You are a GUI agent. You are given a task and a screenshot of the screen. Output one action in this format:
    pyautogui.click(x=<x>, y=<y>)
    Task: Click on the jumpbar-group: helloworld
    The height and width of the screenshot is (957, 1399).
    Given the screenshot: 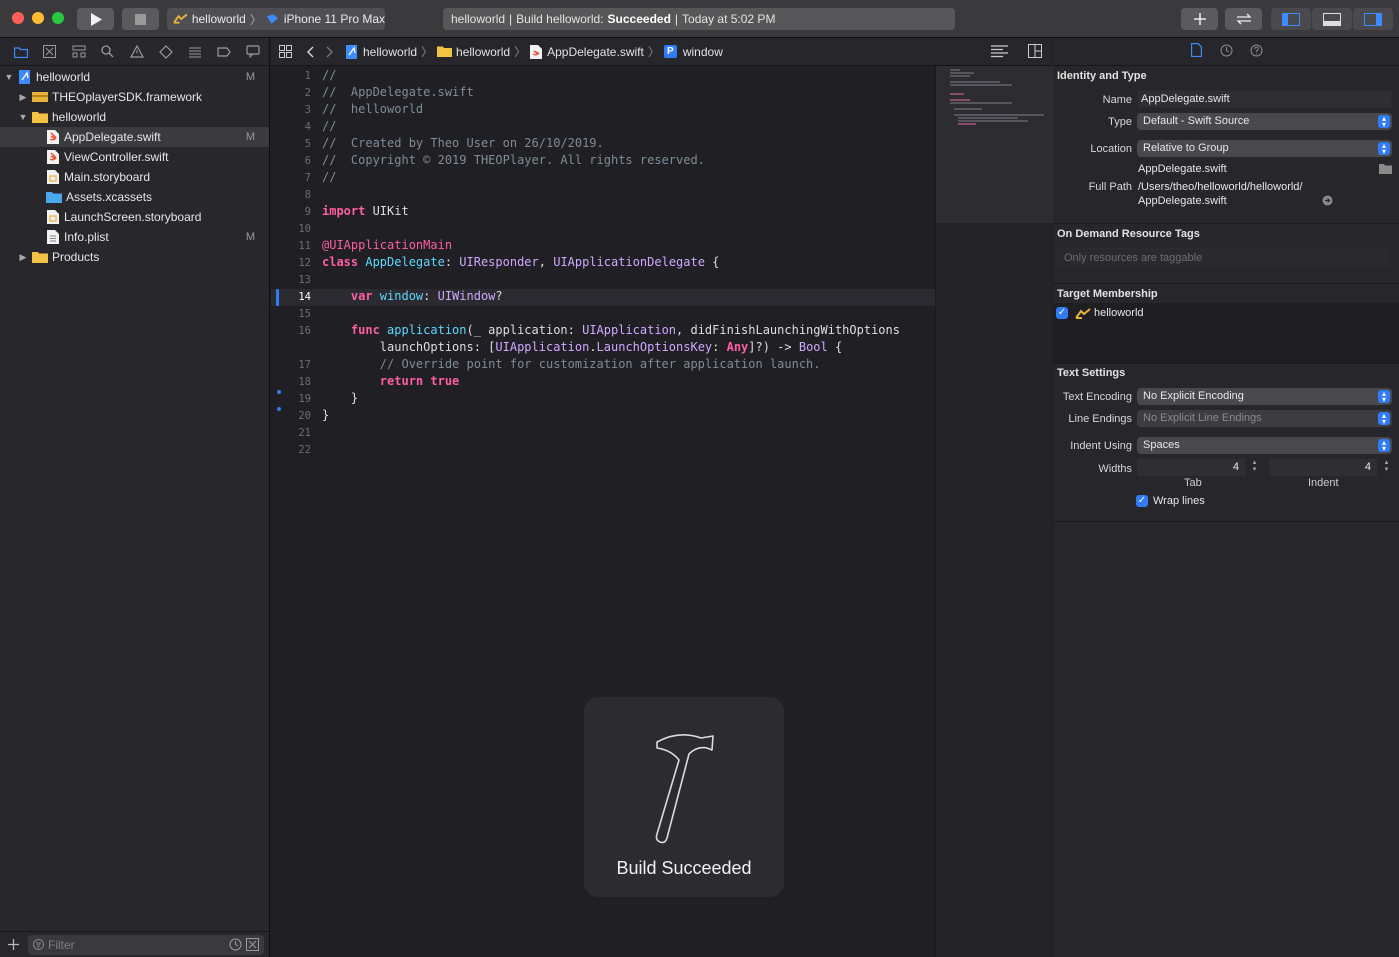 What is the action you would take?
    pyautogui.click(x=483, y=52)
    